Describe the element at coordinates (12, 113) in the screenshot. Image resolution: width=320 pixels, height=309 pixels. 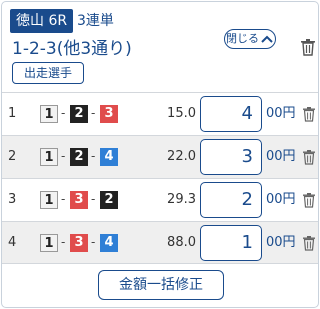
I see `row-index: 1` at that location.